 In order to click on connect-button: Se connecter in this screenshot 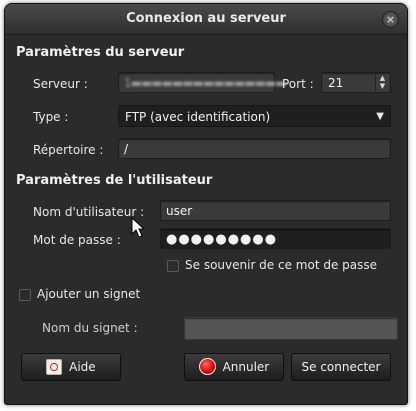, I will do `click(341, 367)`.